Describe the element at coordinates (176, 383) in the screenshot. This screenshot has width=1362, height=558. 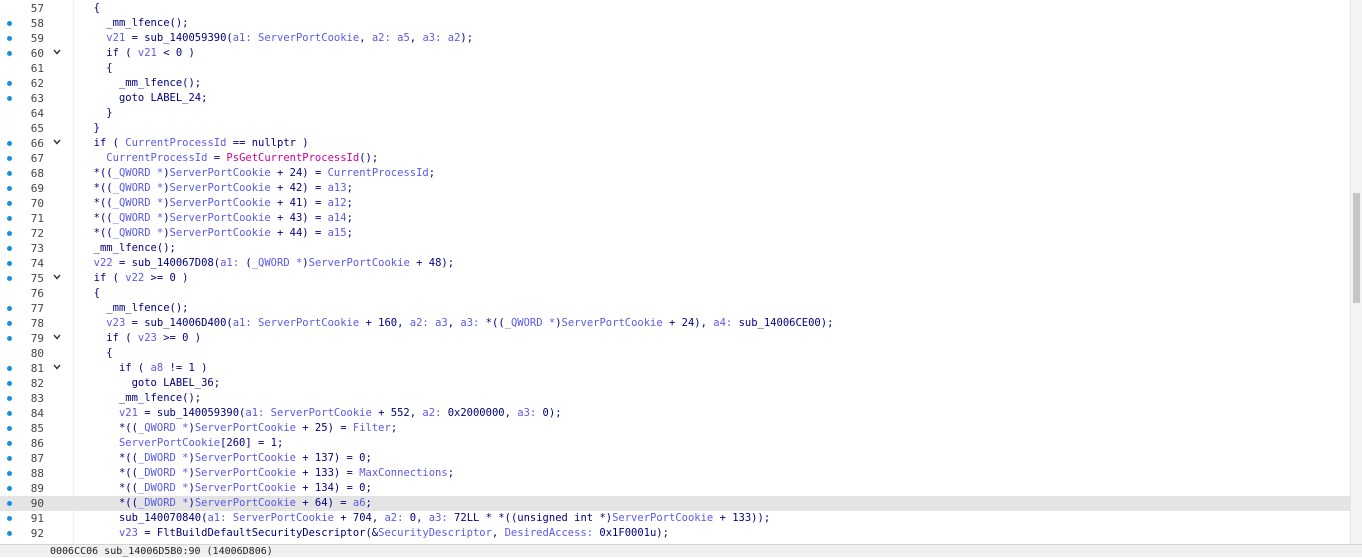
I see `code-token: goto LABEL_36;` at that location.